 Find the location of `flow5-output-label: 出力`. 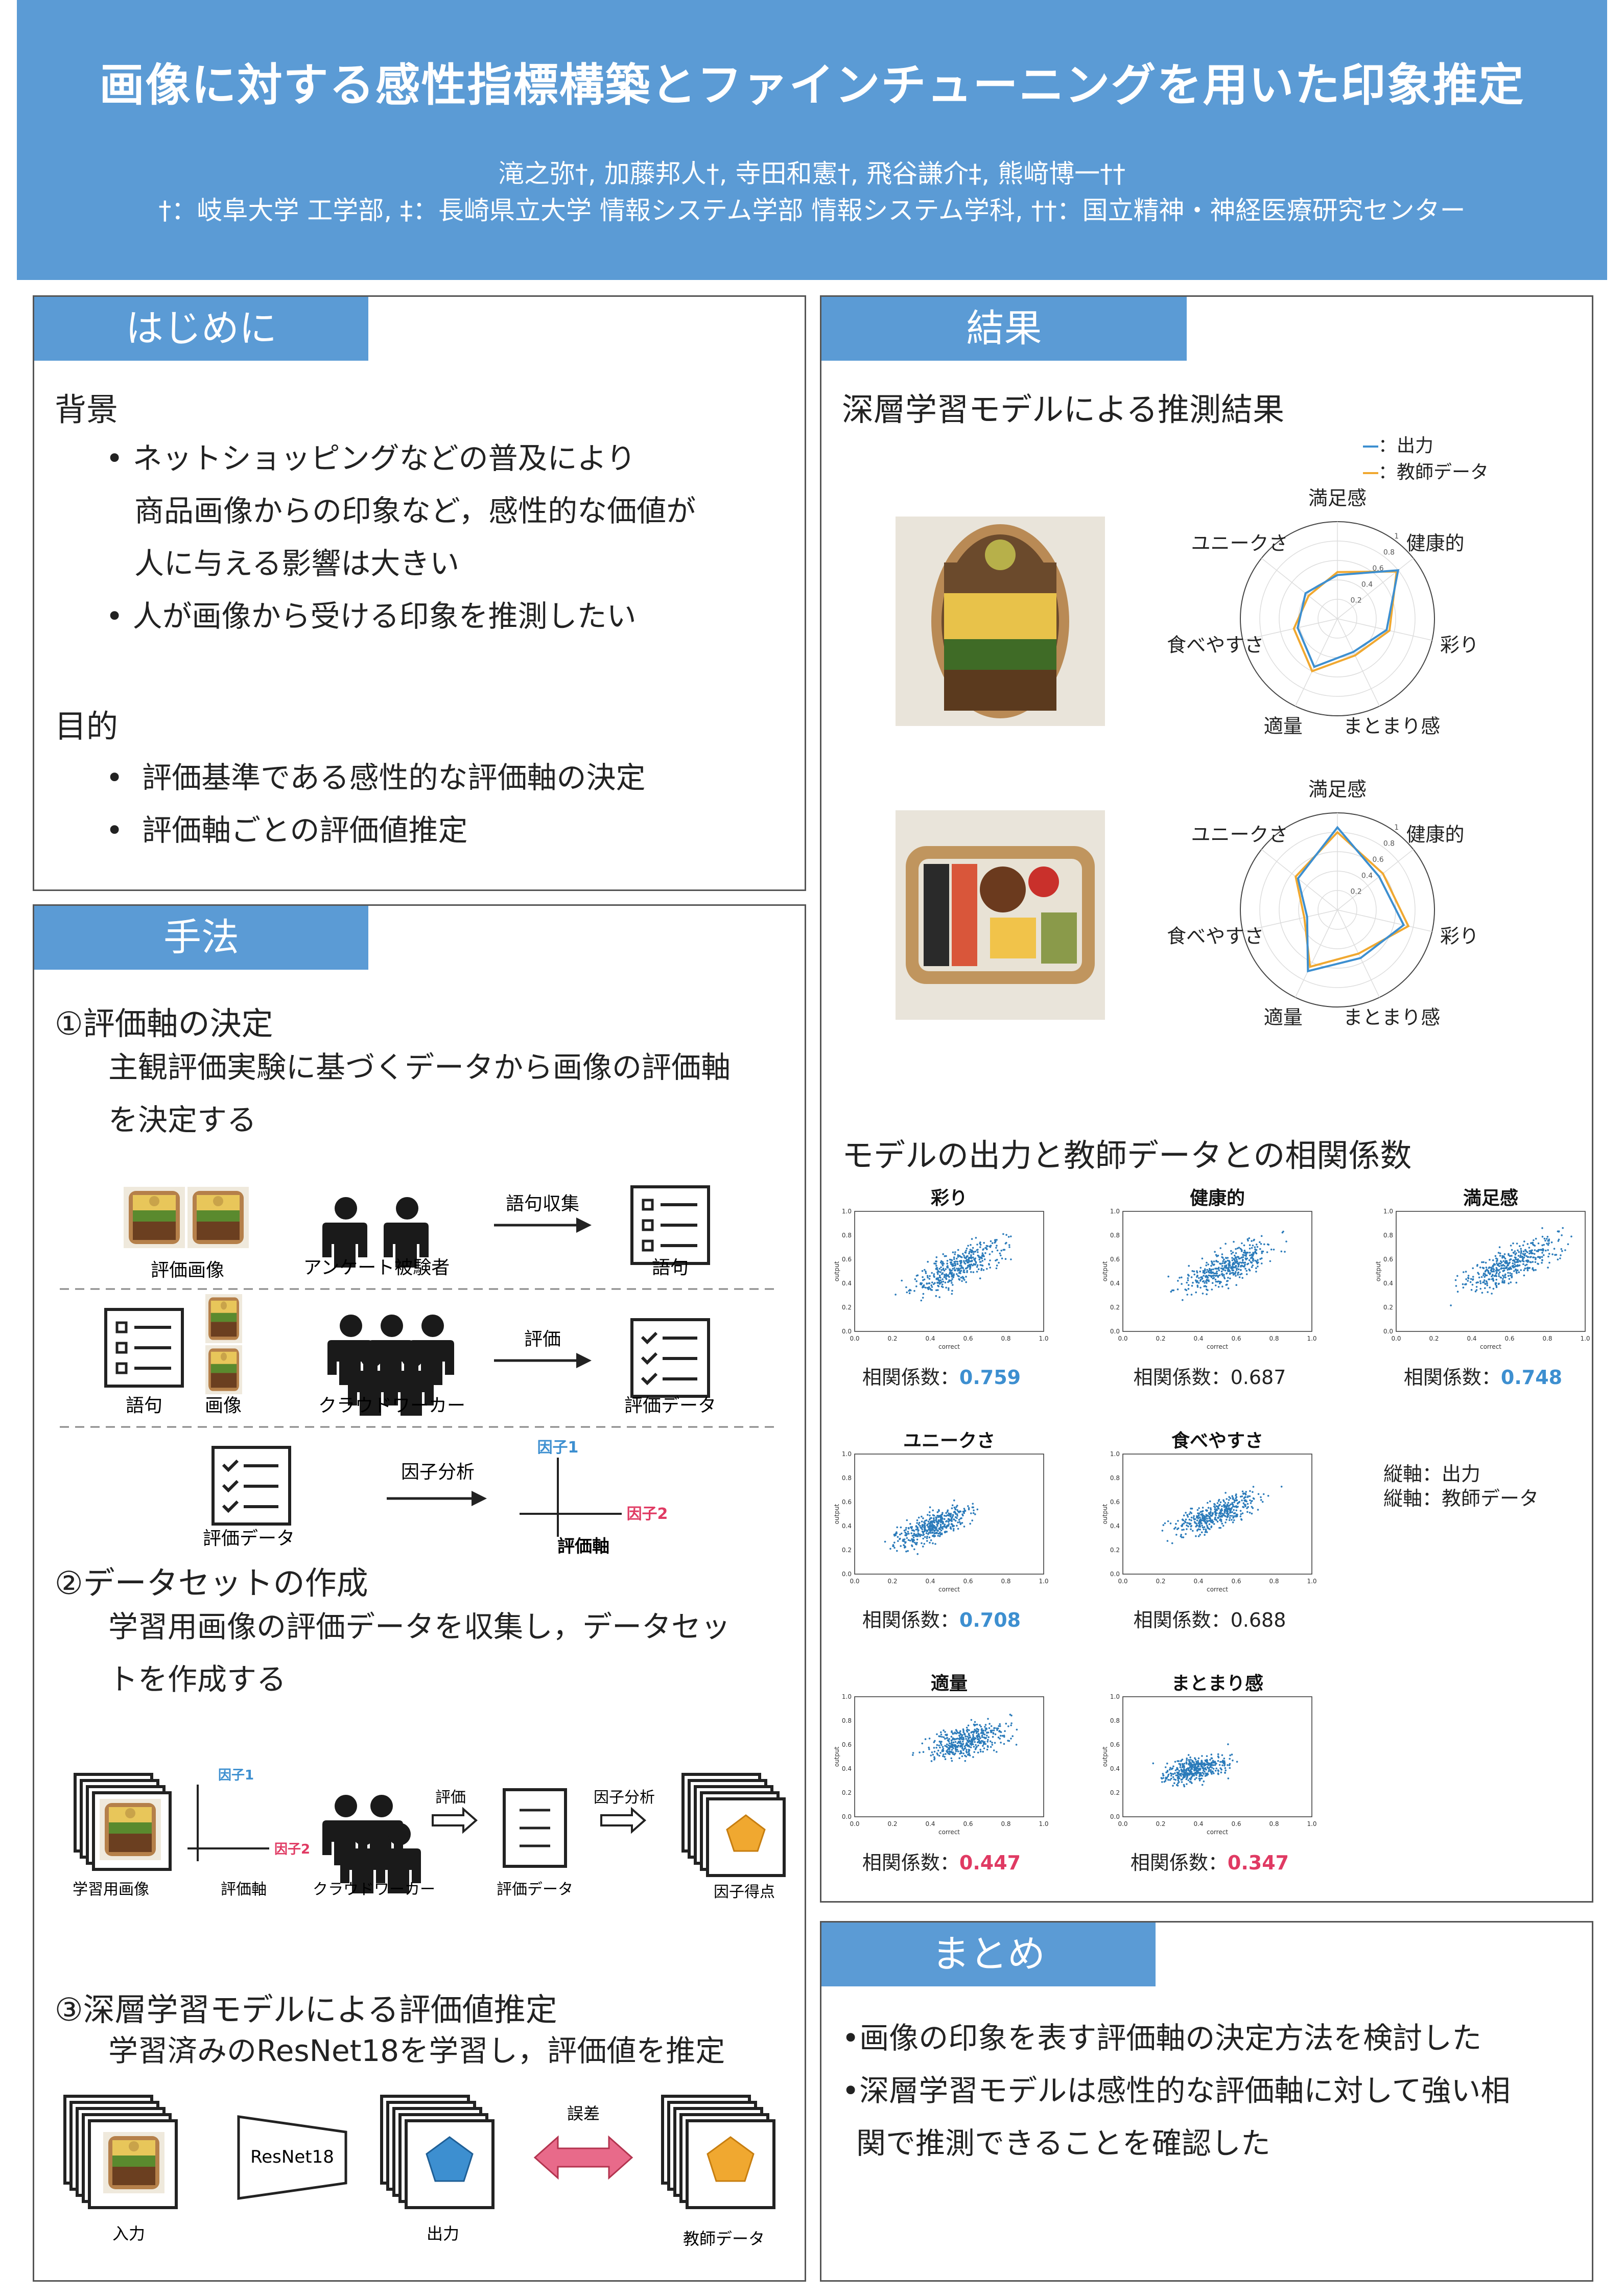

flow5-output-label: 出力 is located at coordinates (443, 2233).